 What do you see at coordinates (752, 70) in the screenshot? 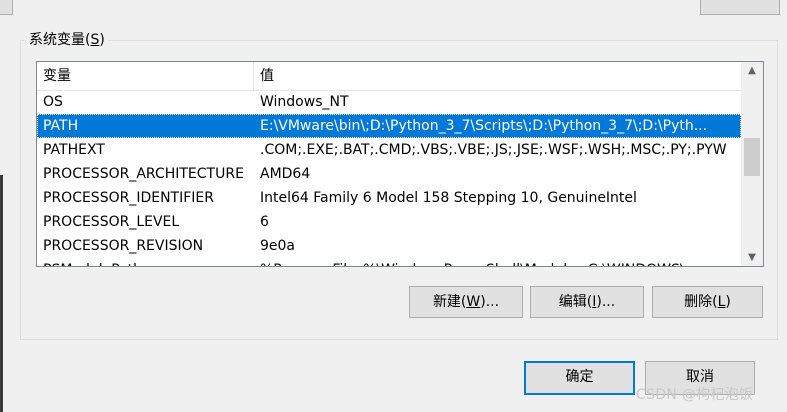
I see `scroll-up-icon: ▲` at bounding box center [752, 70].